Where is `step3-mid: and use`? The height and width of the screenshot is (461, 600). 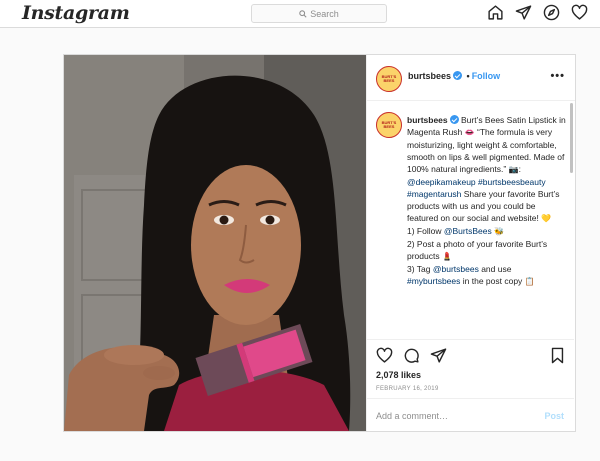
step3-mid: and use is located at coordinates (496, 269).